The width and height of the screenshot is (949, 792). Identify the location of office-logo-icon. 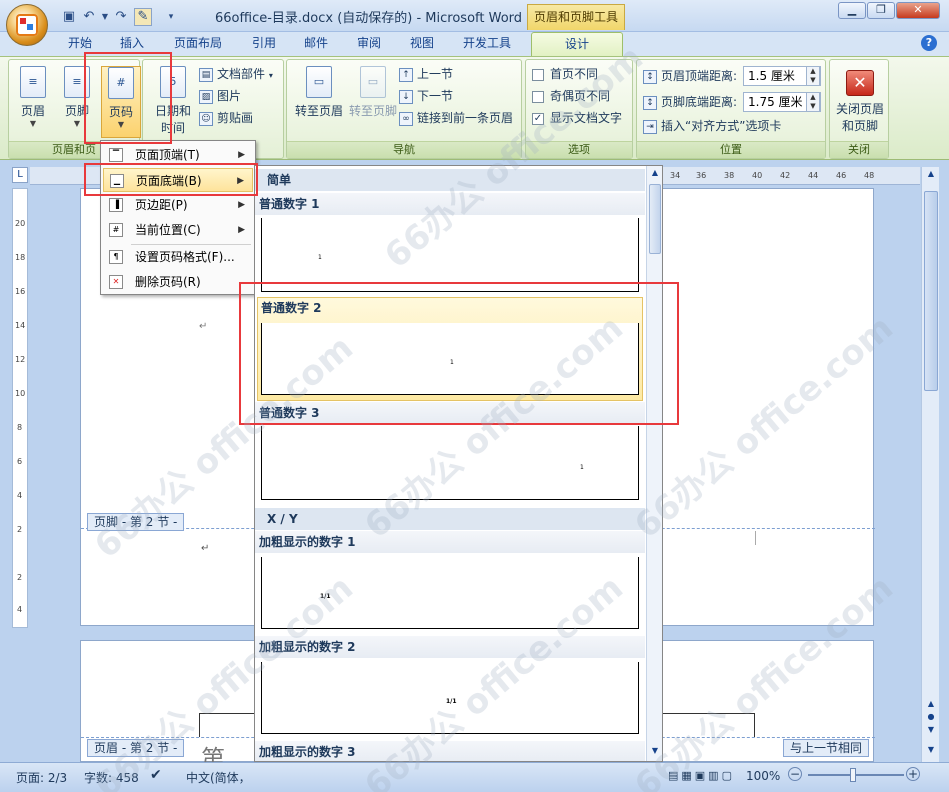
(27, 25).